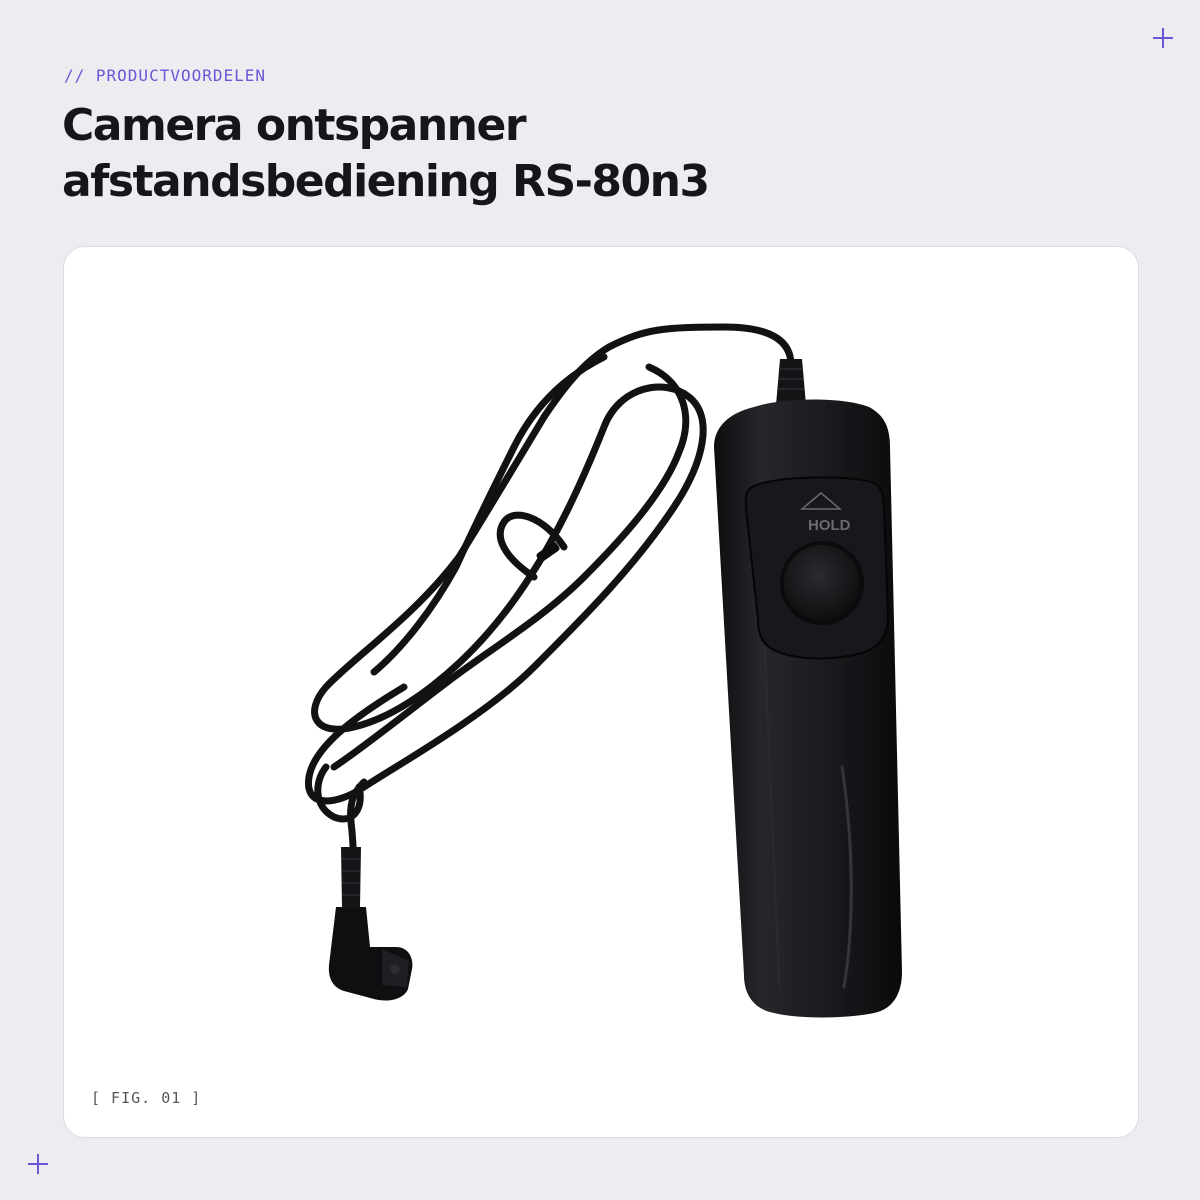 The height and width of the screenshot is (1200, 1200). Describe the element at coordinates (829, 525) in the screenshot. I see `hold-marking: HOLD` at that location.